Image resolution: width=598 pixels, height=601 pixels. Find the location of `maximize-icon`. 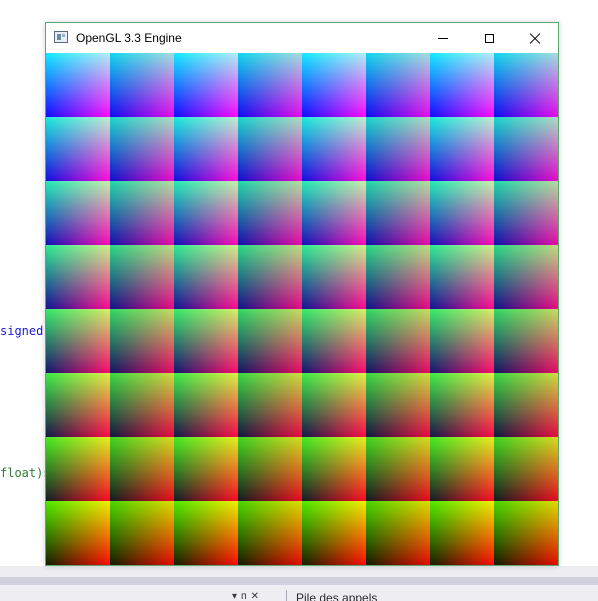

maximize-icon is located at coordinates (489, 38).